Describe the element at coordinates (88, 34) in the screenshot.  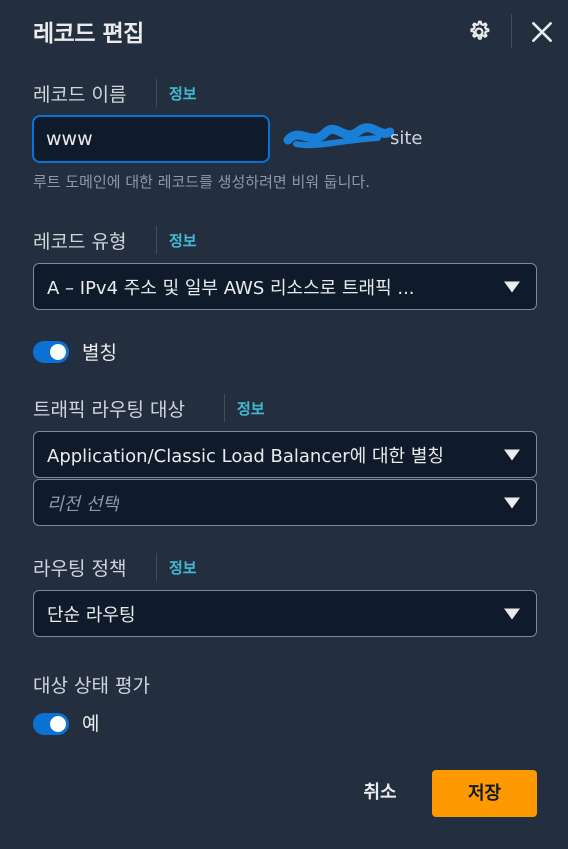
I see `page-title: 레코드 편집` at that location.